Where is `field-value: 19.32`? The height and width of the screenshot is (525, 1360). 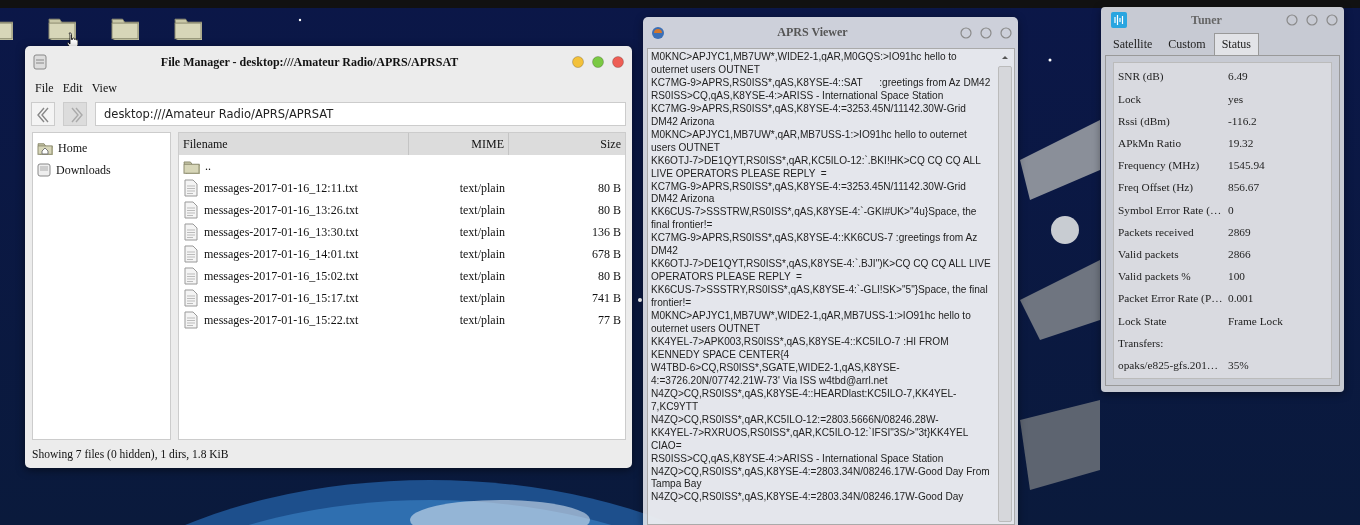 field-value: 19.32 is located at coordinates (1241, 143).